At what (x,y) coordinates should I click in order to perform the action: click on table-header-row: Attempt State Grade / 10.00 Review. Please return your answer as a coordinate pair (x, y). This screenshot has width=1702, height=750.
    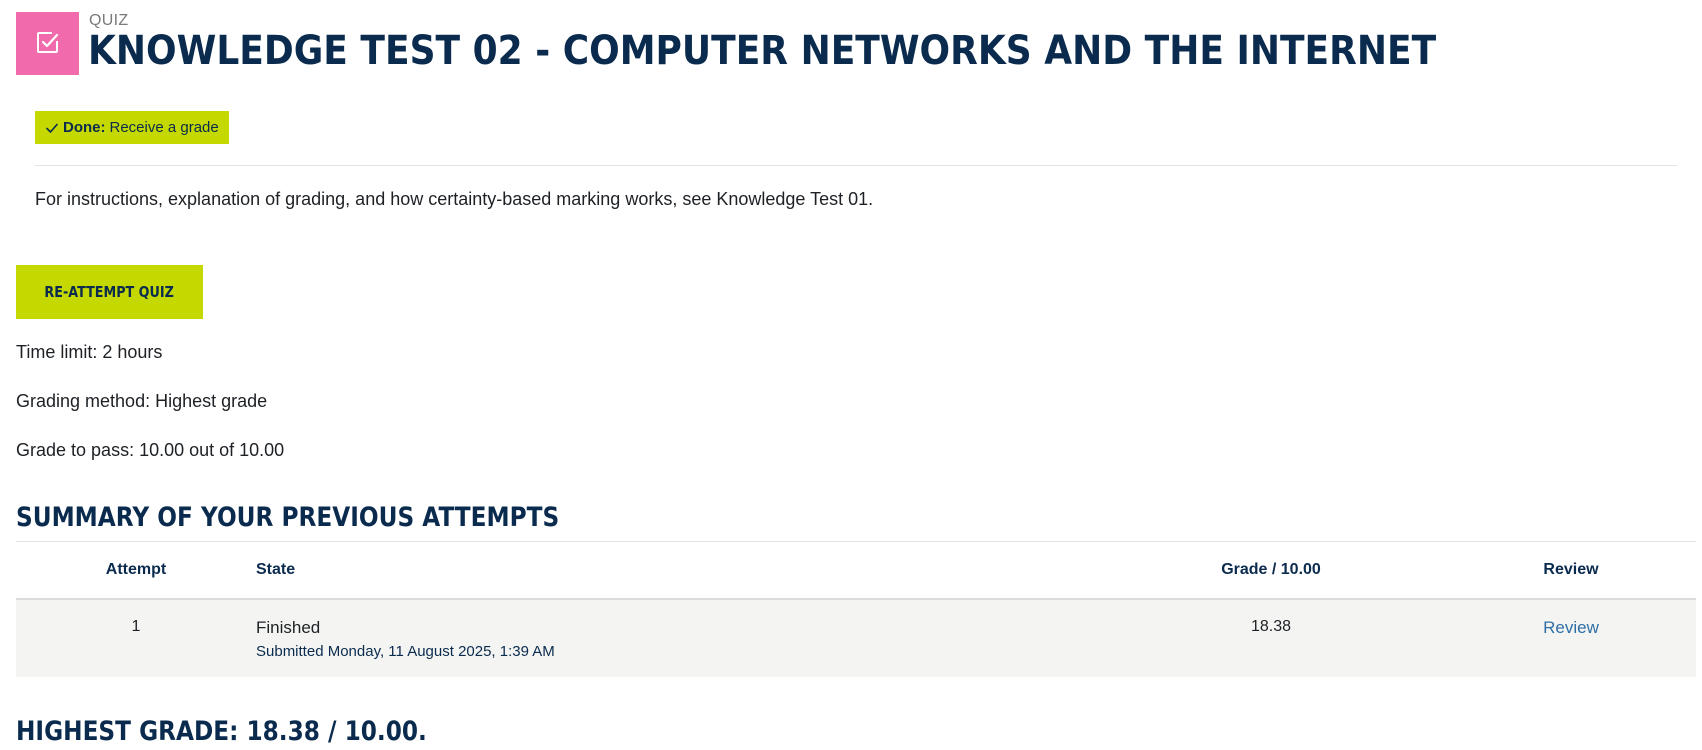
    Looking at the image, I should click on (856, 570).